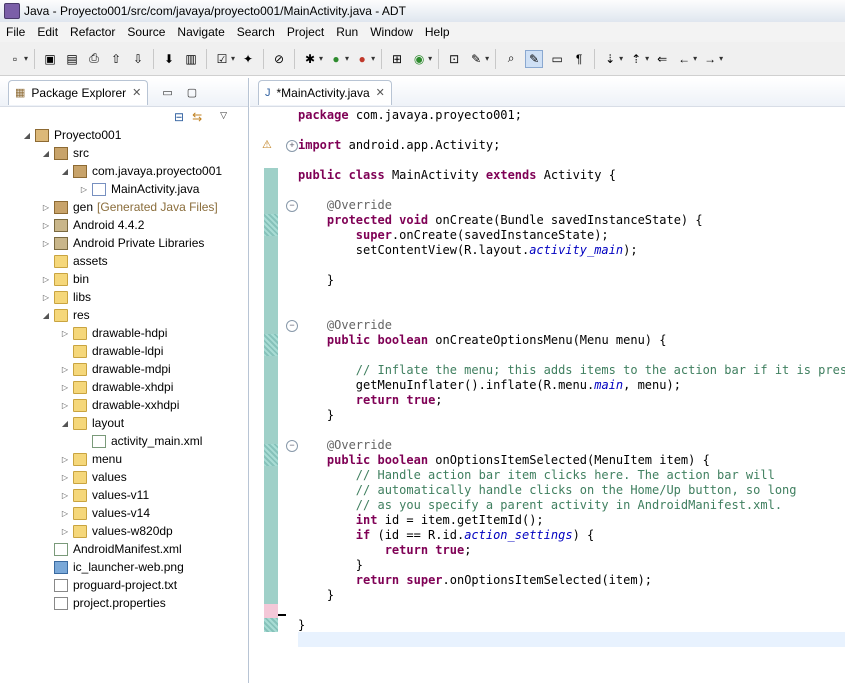  What do you see at coordinates (15, 59) in the screenshot?
I see `new-icon: ▫` at bounding box center [15, 59].